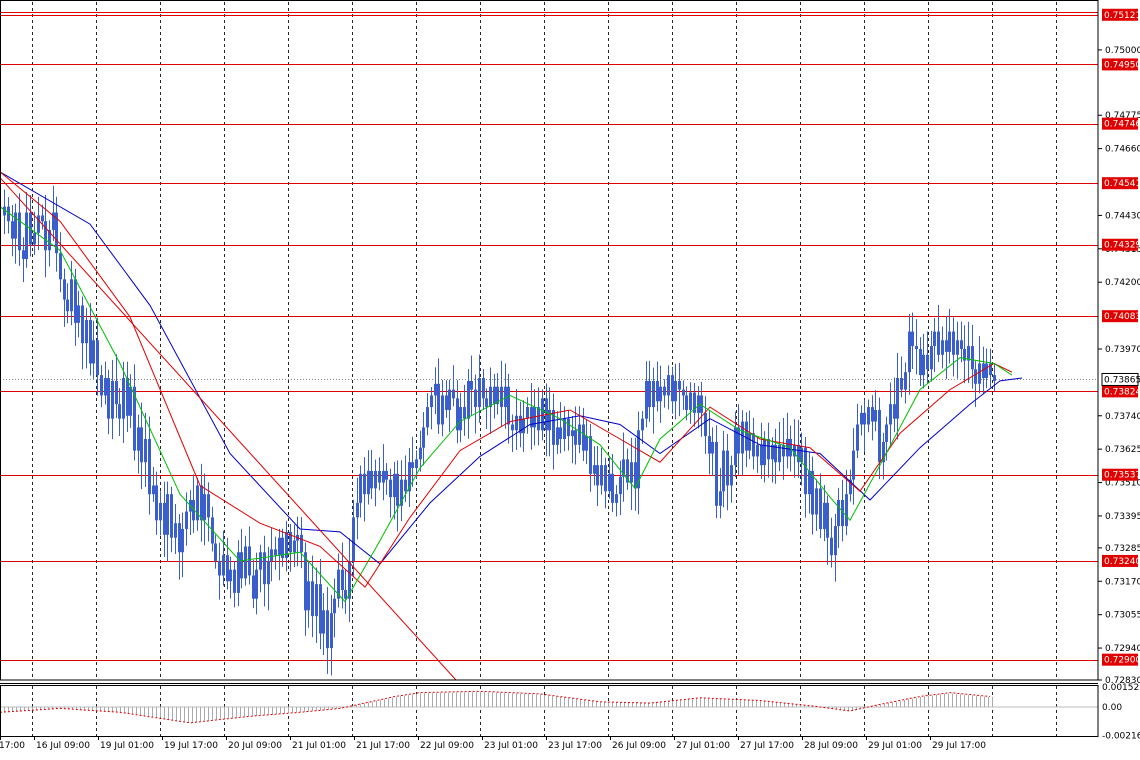 The image size is (1140, 760). What do you see at coordinates (1122, 582) in the screenshot?
I see `price-tick-label: 0.73170` at bounding box center [1122, 582].